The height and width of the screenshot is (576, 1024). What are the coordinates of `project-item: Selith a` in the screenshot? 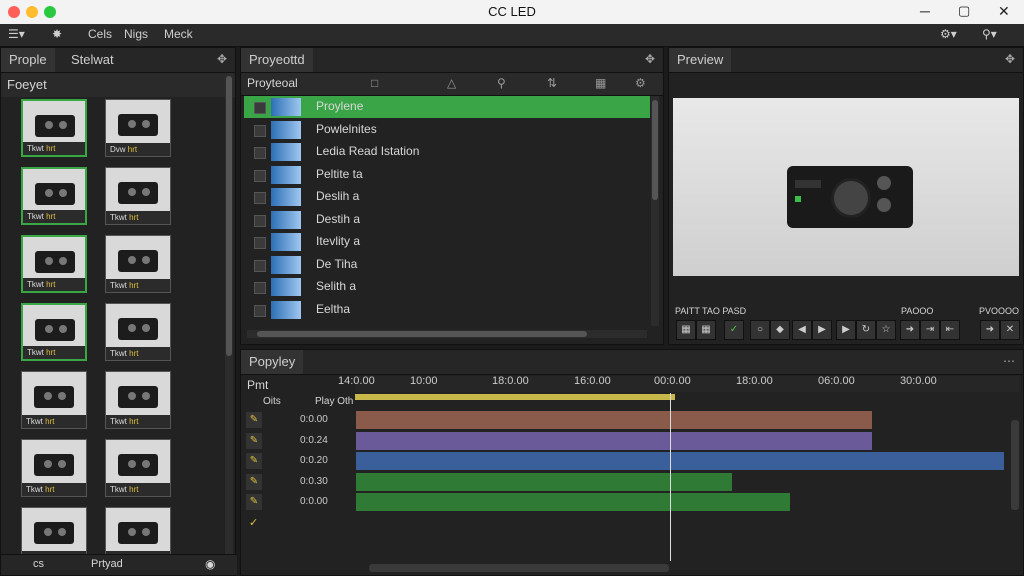 It's located at (447, 287).